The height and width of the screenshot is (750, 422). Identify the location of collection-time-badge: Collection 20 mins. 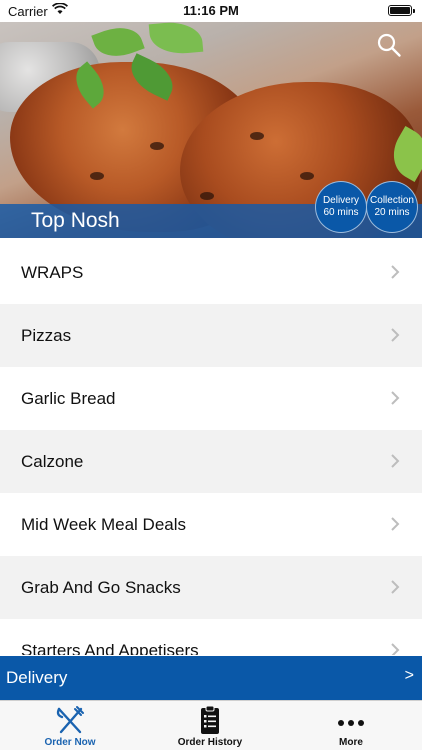
(392, 207).